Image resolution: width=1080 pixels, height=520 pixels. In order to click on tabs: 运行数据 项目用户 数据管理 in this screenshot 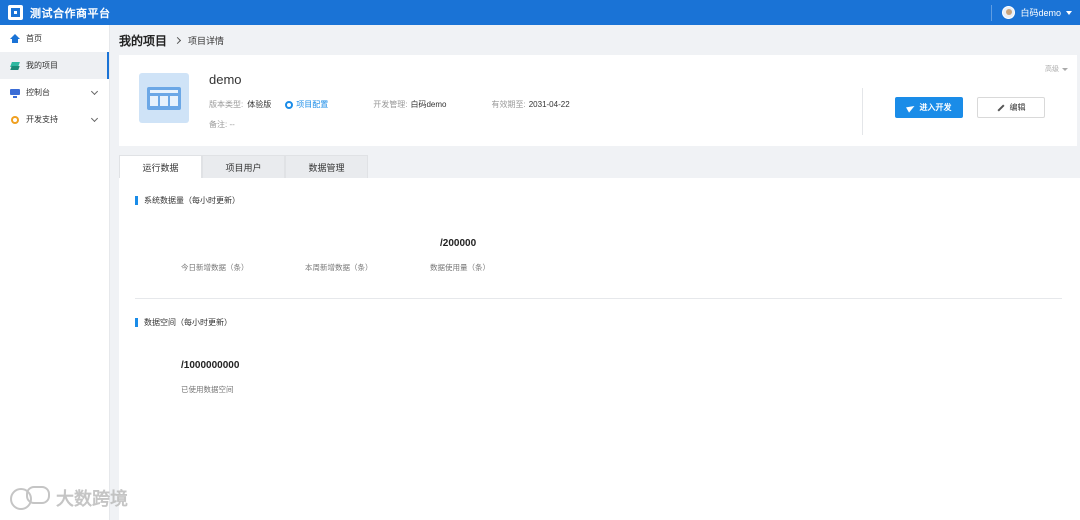, I will do `click(243, 167)`.